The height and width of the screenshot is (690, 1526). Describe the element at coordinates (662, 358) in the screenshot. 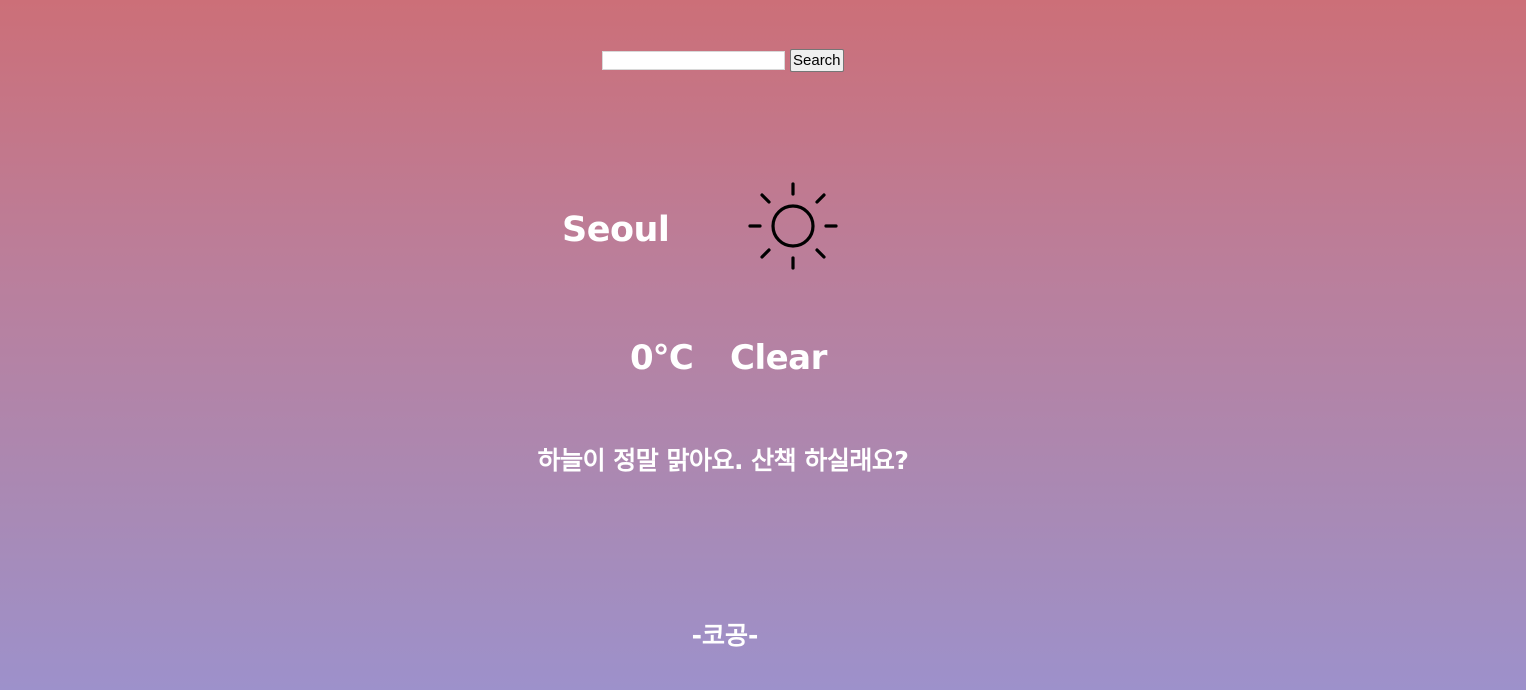

I see `temperature: 0℃` at that location.